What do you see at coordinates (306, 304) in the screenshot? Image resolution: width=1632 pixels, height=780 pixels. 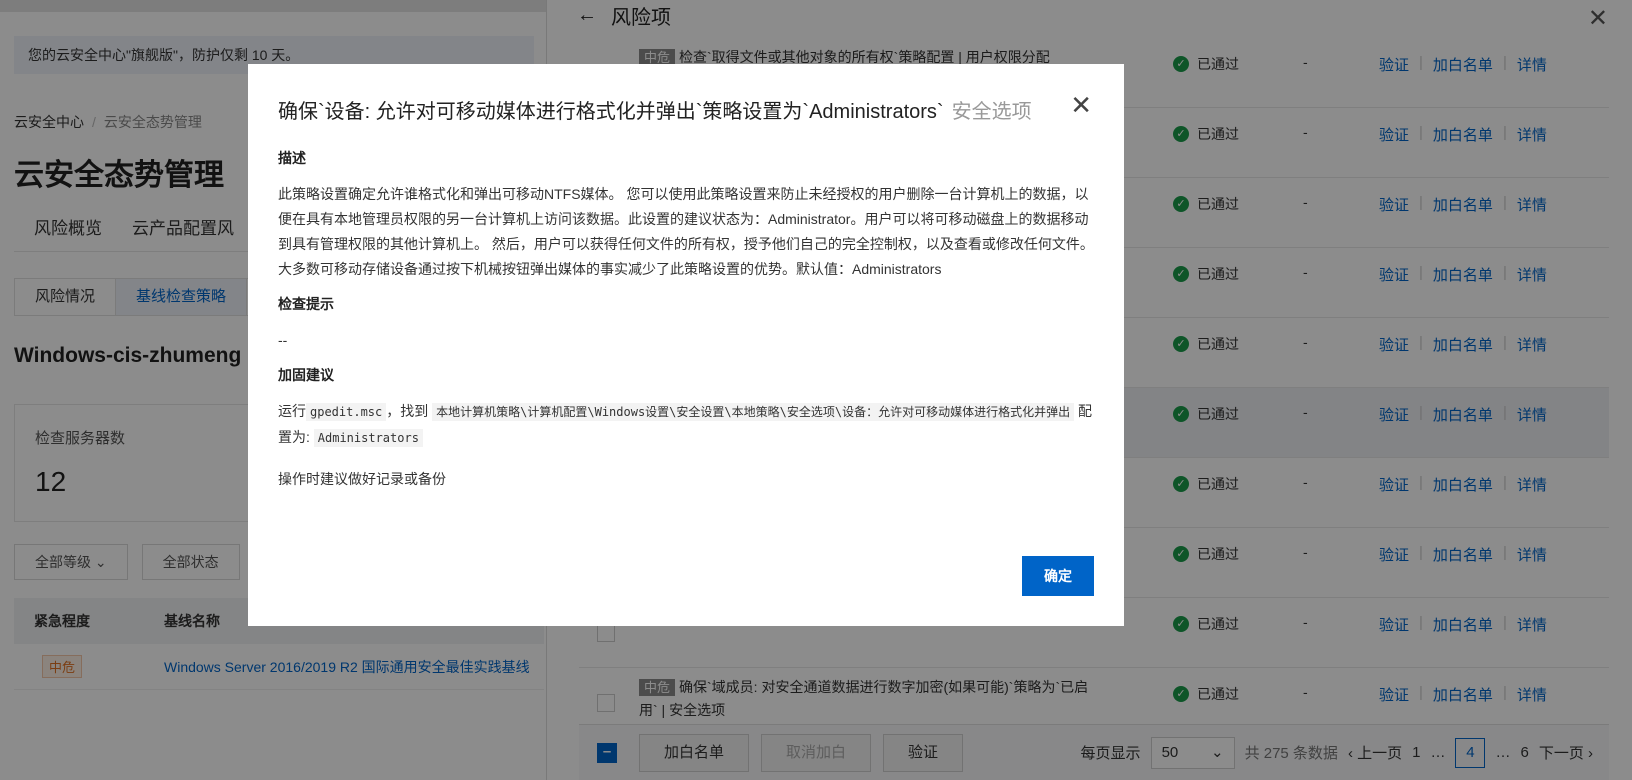 I see `section-hint-heading: 检查提示` at bounding box center [306, 304].